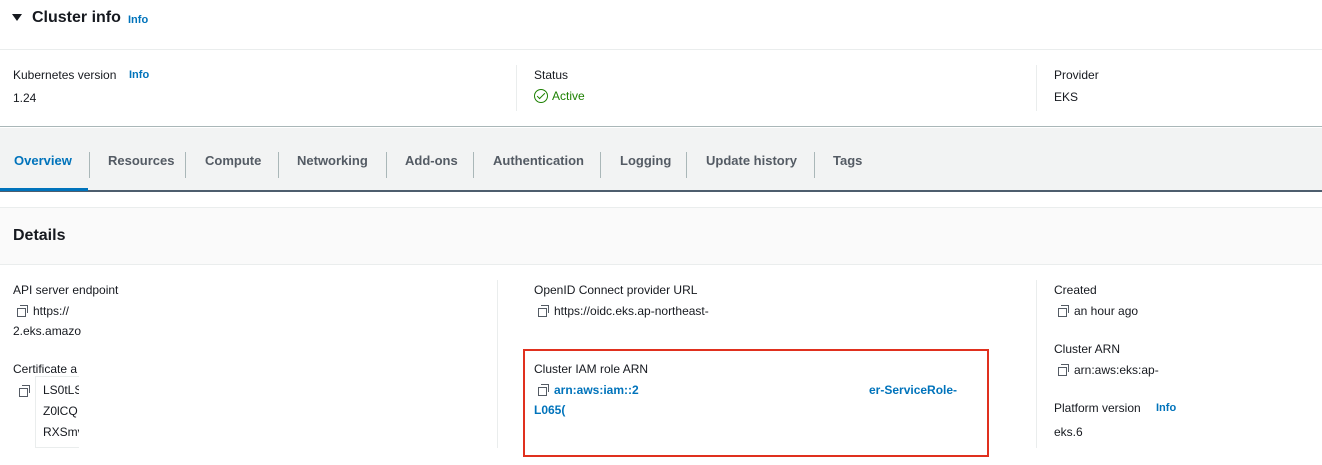 The height and width of the screenshot is (465, 1322). I want to click on platform-version-info-link: Info, so click(1166, 408).